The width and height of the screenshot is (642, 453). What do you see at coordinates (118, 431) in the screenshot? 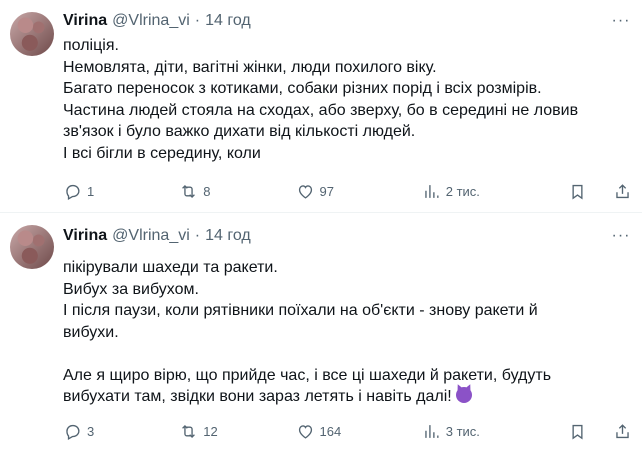
I see `reply-button: 3` at bounding box center [118, 431].